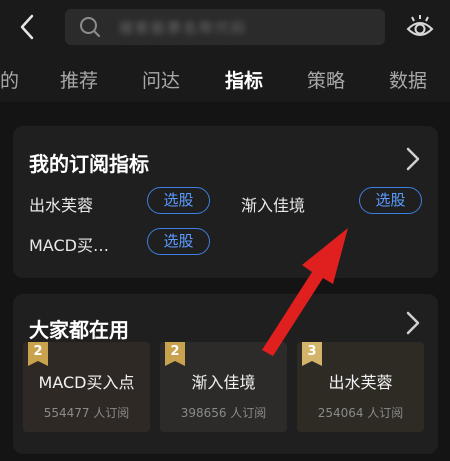 This screenshot has width=450, height=461. Describe the element at coordinates (420, 28) in the screenshot. I see `eye-icon` at that location.